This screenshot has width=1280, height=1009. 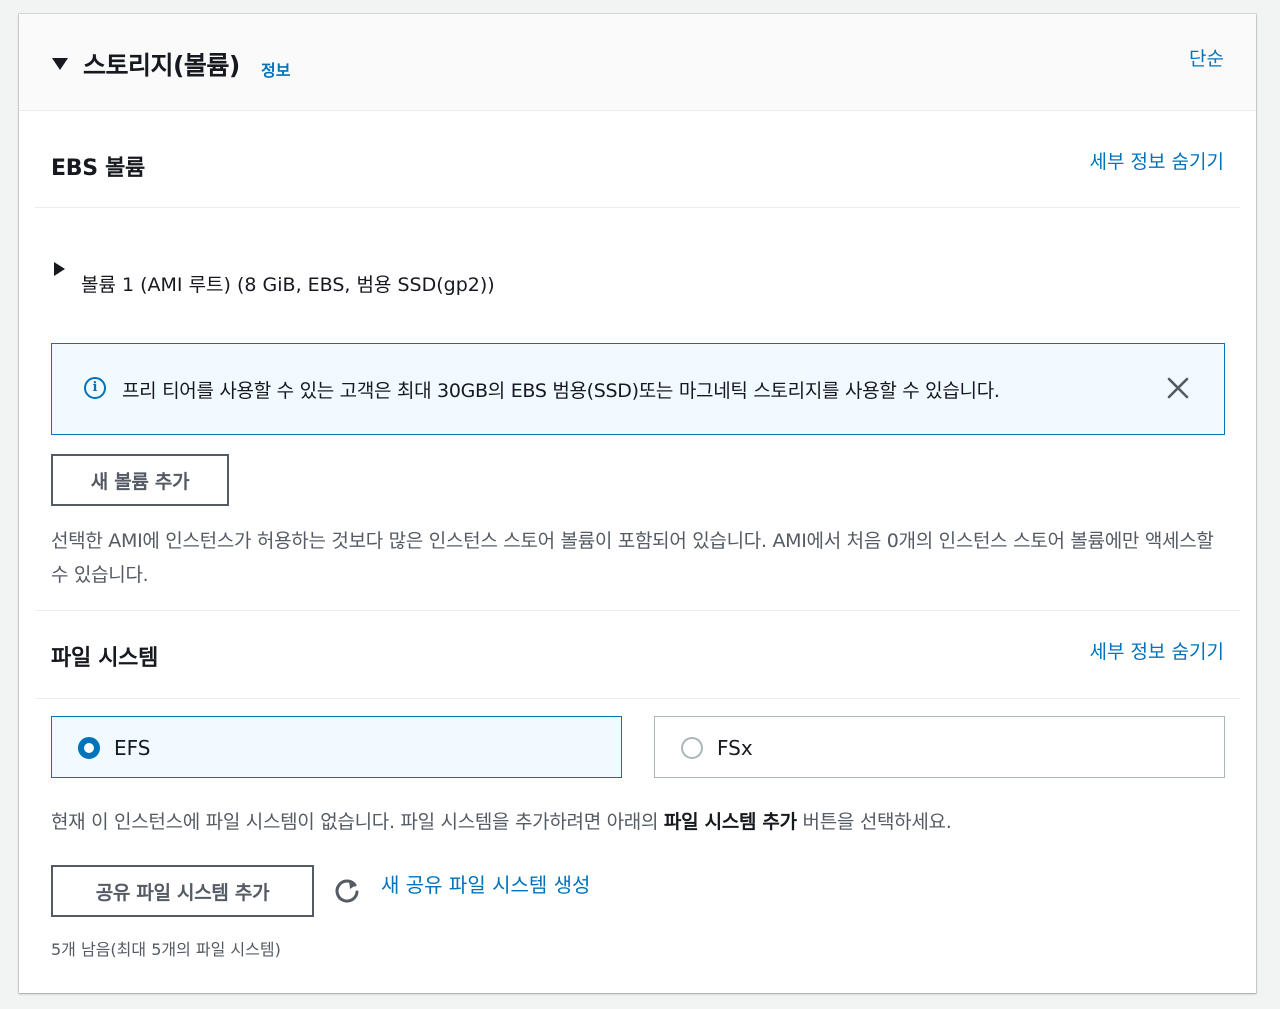 I want to click on info-link: 정보, so click(x=275, y=69).